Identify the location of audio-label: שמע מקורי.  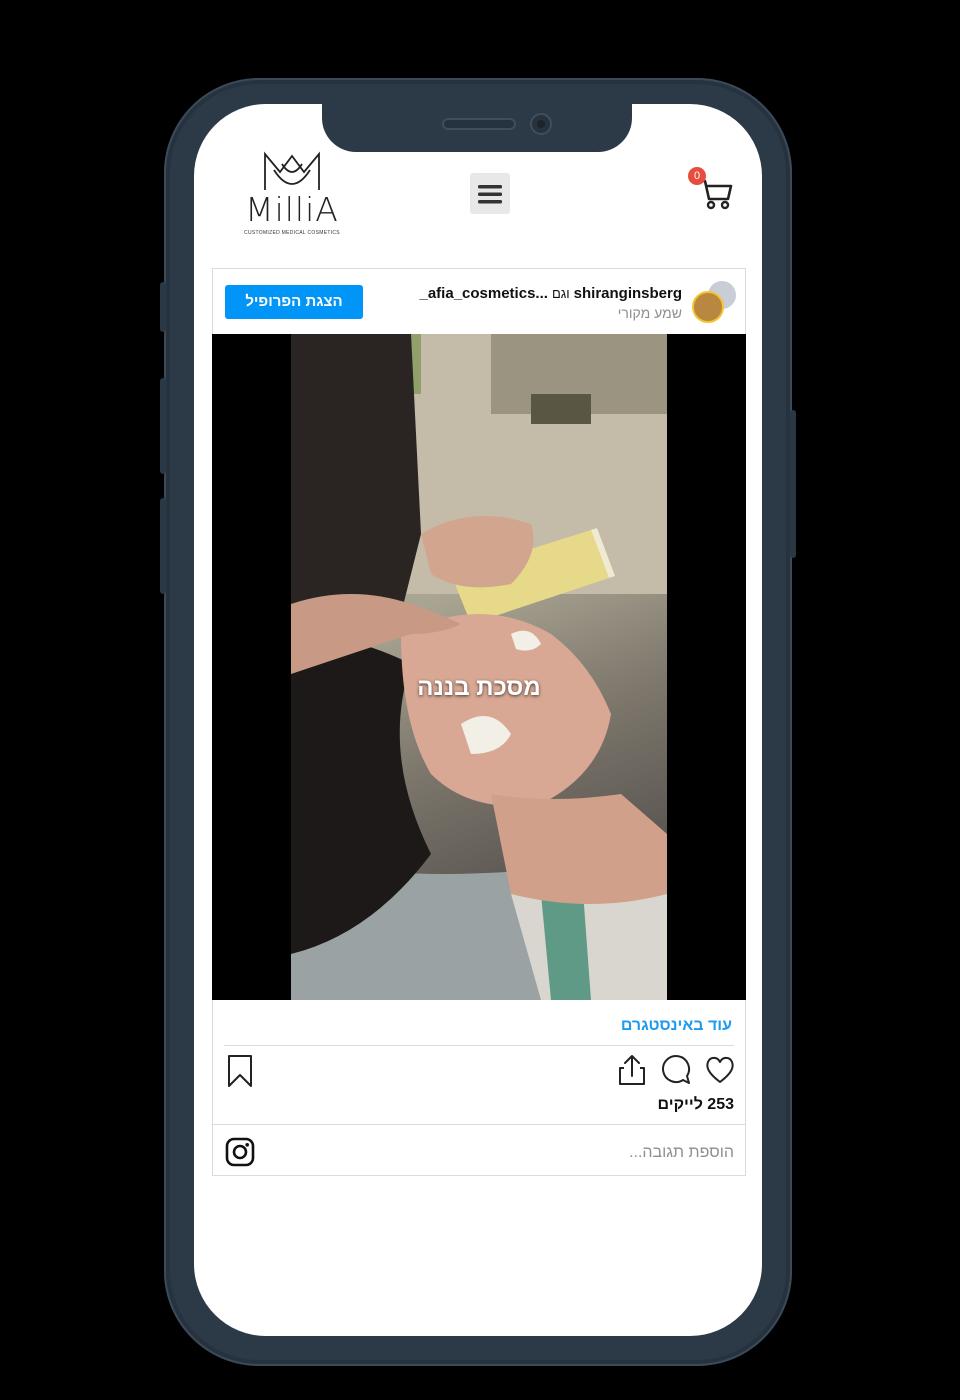
(601, 313).